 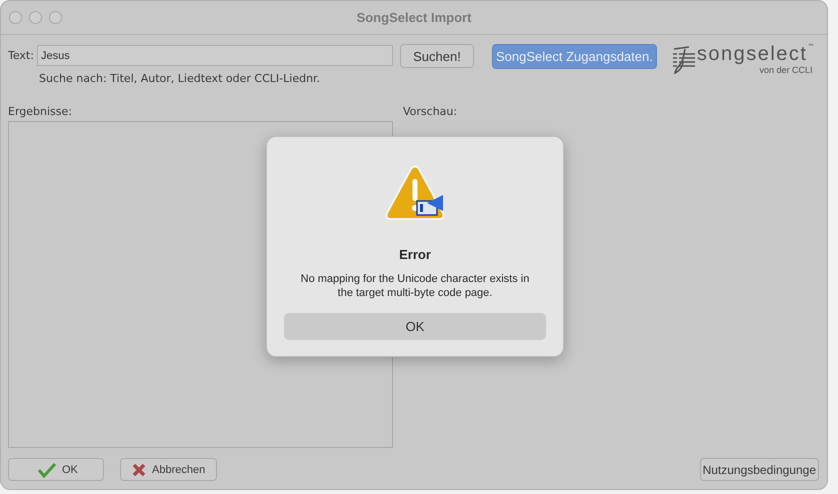 I want to click on music-note-icon, so click(x=683, y=60).